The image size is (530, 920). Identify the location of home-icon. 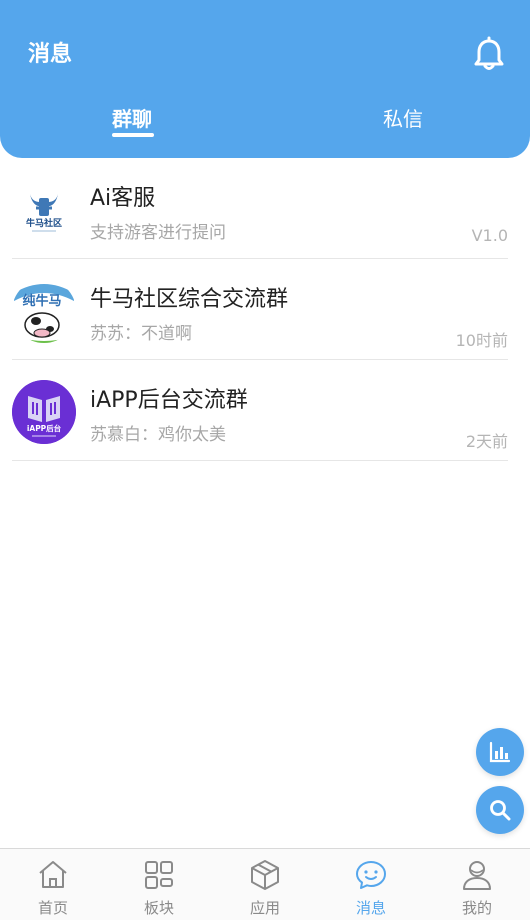
(53, 874).